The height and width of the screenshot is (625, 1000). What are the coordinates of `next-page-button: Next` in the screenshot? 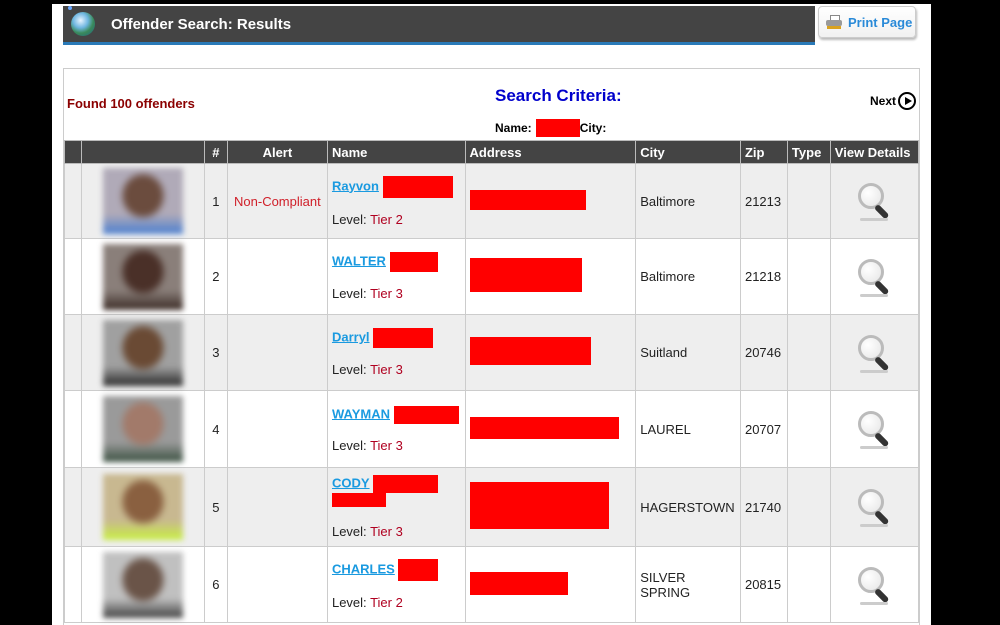 It's located at (893, 101).